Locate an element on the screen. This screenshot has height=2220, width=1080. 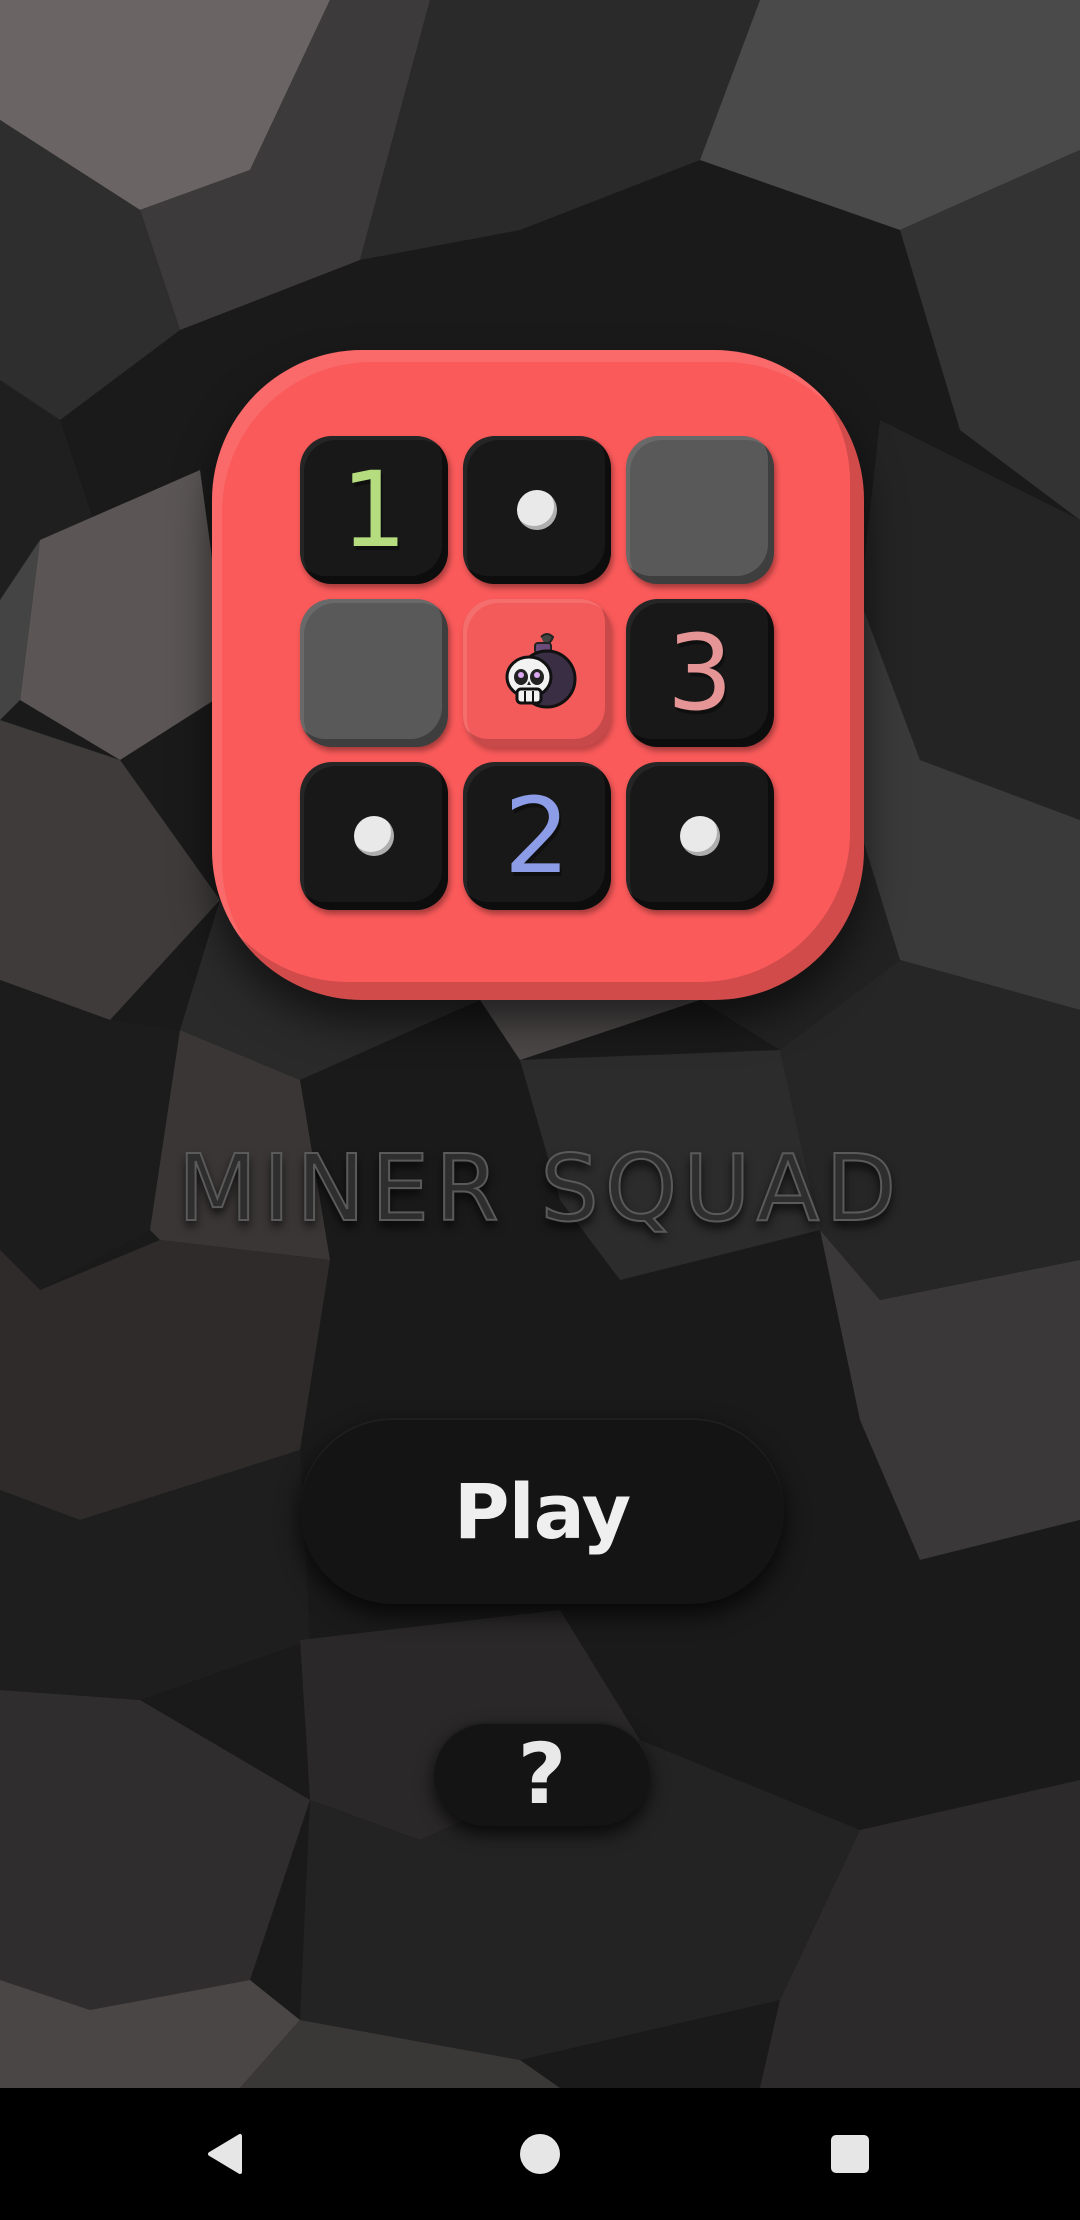
logo-tile-number: 2 is located at coordinates (537, 836).